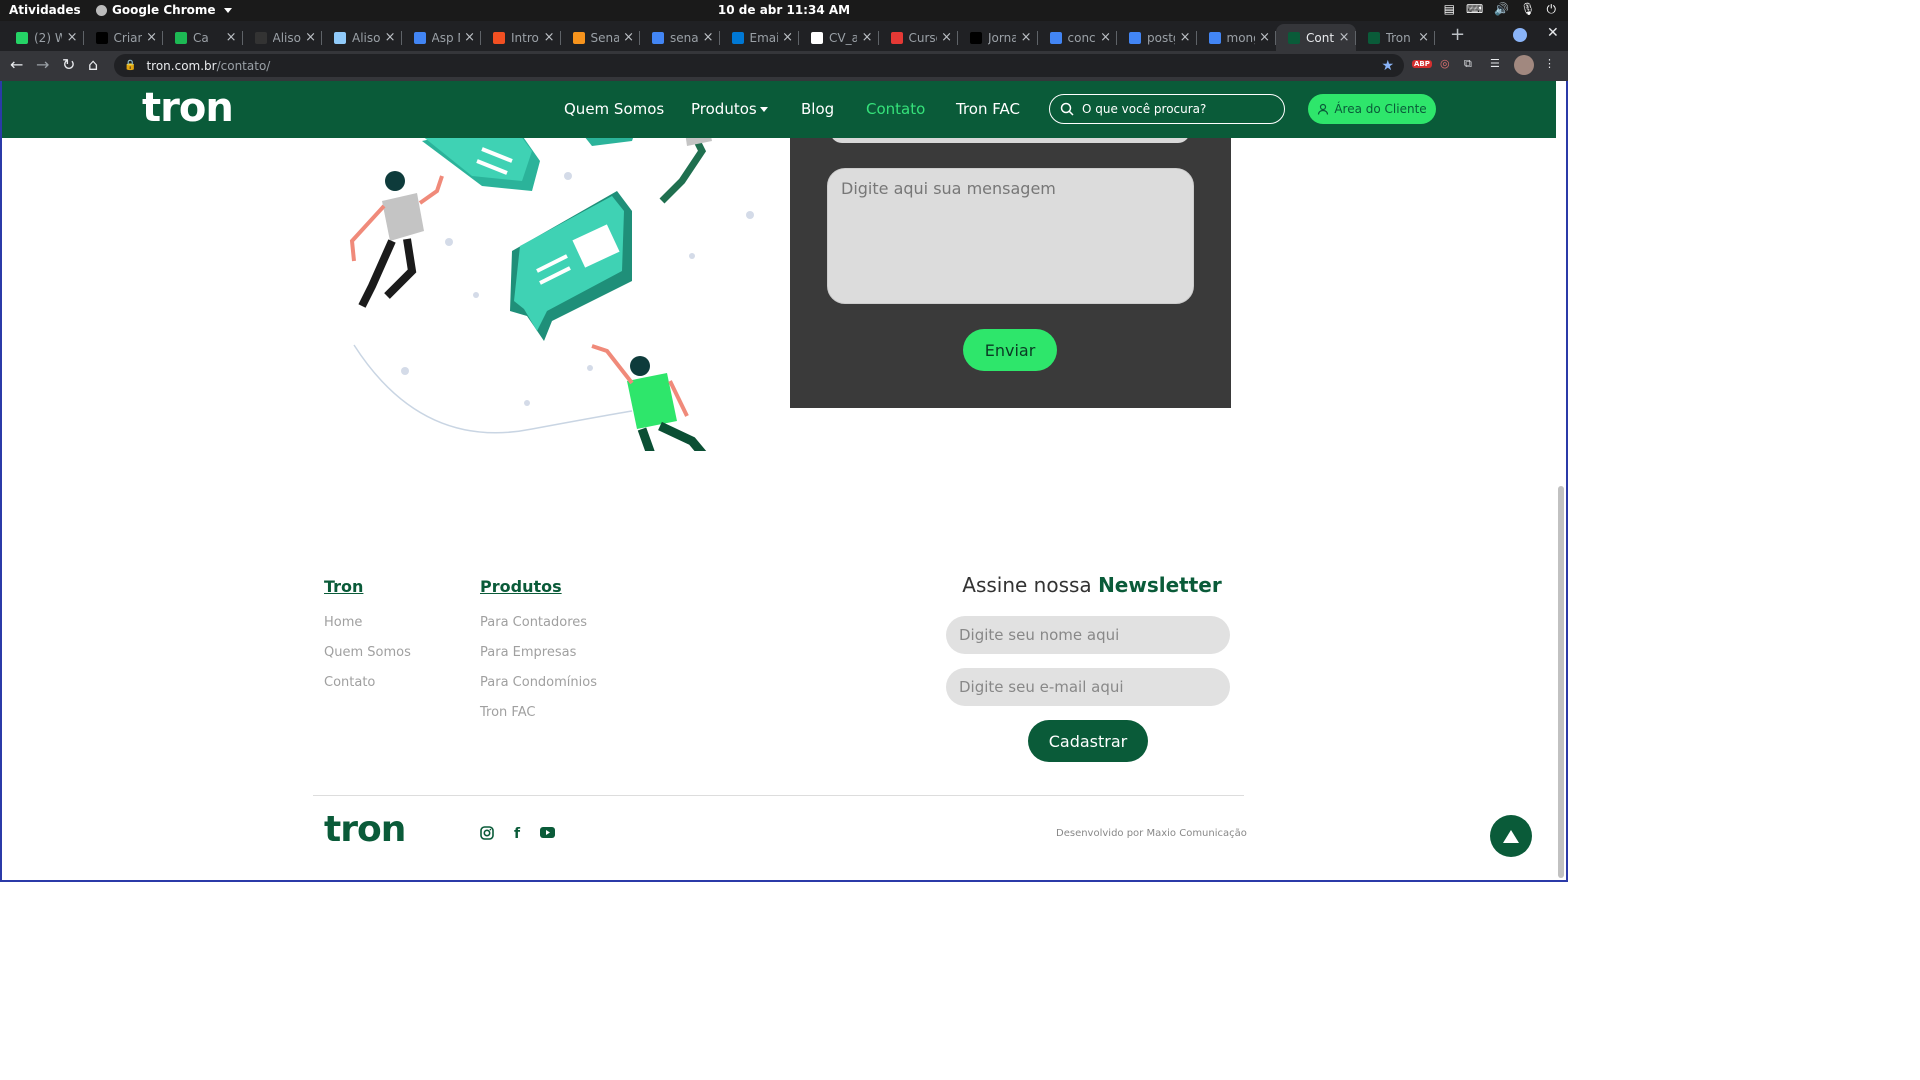 This screenshot has height=1080, width=1920. What do you see at coordinates (1067, 109) in the screenshot?
I see `search-icon` at bounding box center [1067, 109].